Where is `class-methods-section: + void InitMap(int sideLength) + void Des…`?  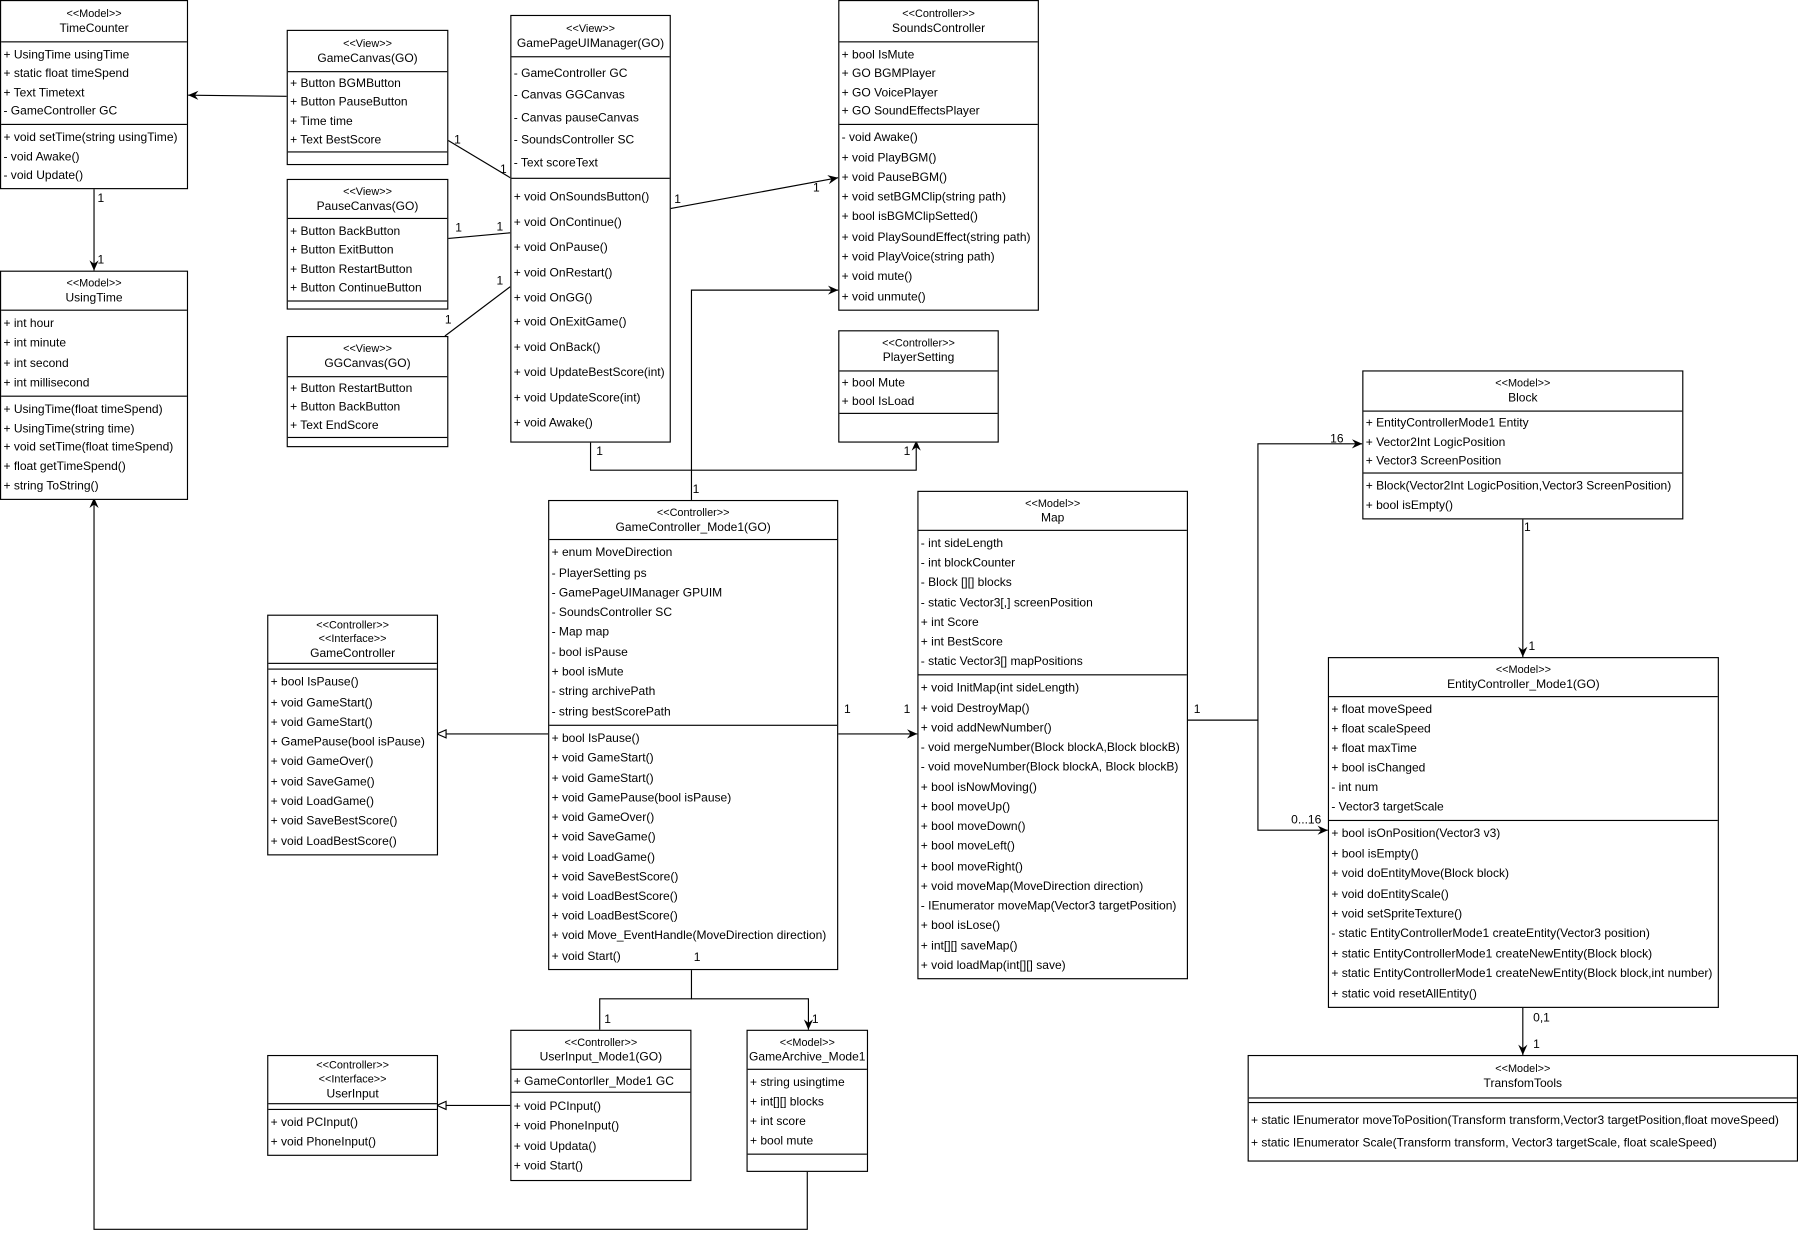 class-methods-section: + void InitMap(int sideLength) + void Des… is located at coordinates (1053, 826).